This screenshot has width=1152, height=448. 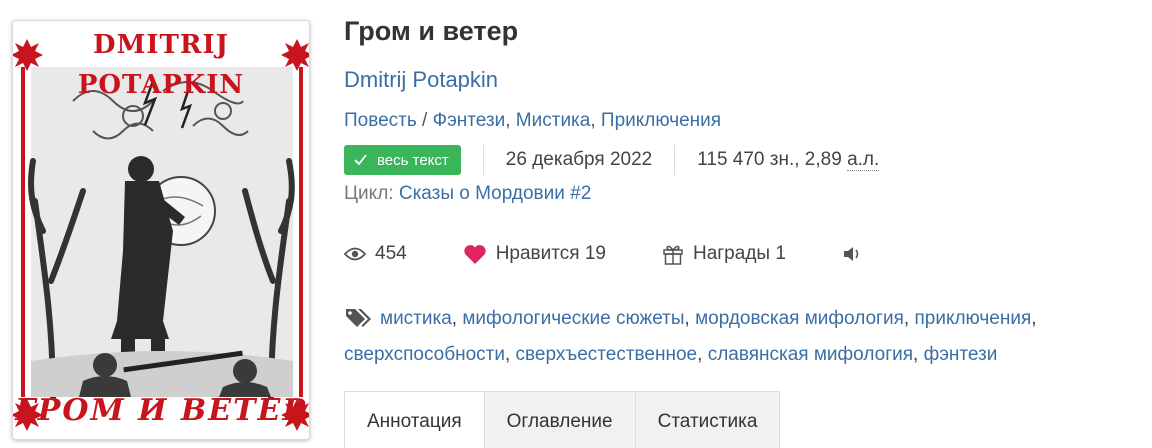 I want to click on publish-date: 26 декабря 2022, so click(x=579, y=159).